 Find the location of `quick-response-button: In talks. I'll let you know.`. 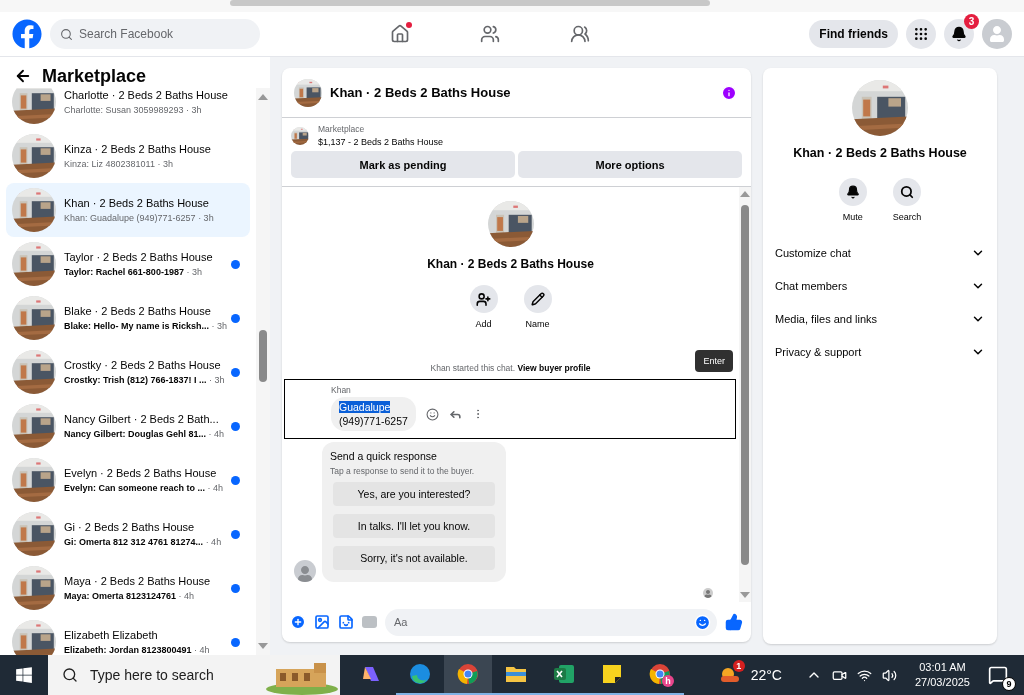

quick-response-button: In talks. I'll let you know. is located at coordinates (414, 526).